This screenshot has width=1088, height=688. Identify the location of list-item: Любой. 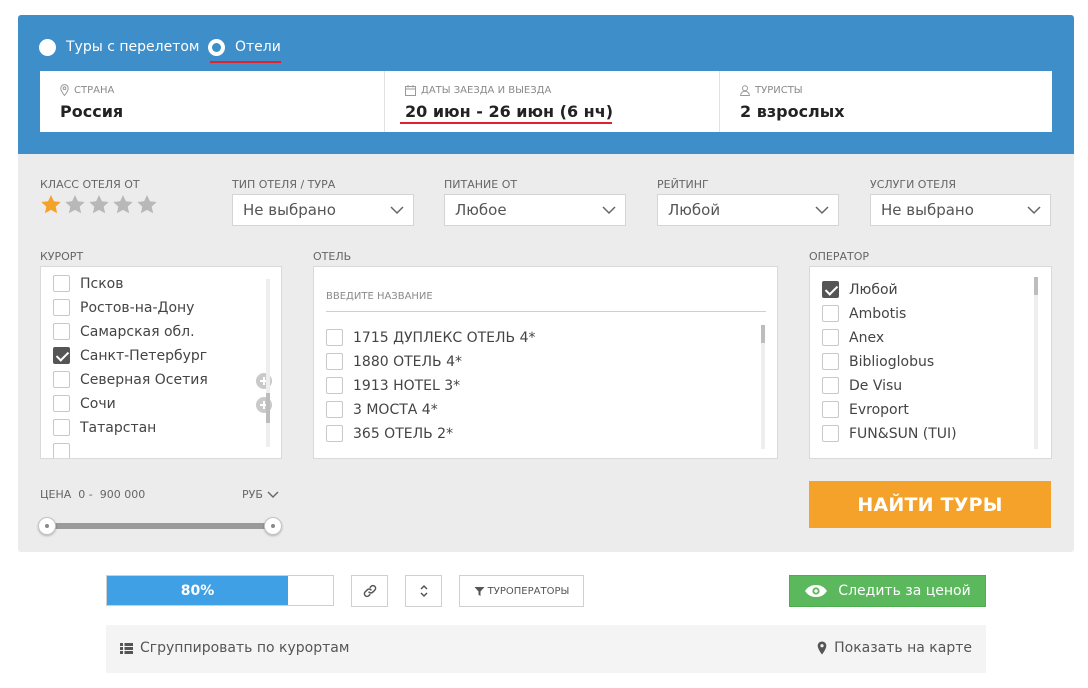
(860, 289).